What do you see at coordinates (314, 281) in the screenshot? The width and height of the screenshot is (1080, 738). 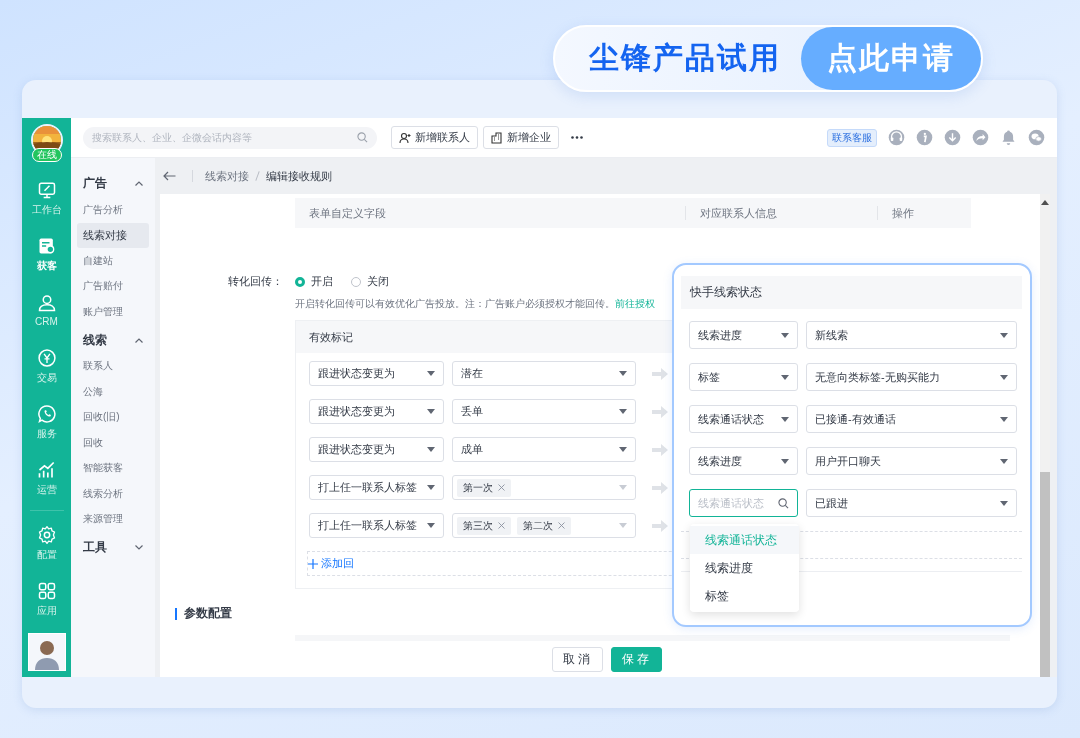 I see `radio-option: 开启` at bounding box center [314, 281].